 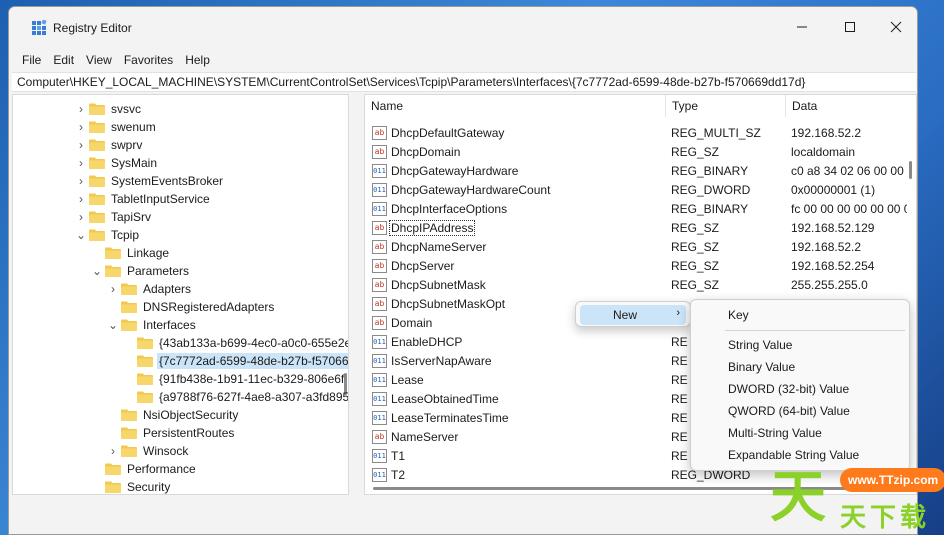 I want to click on value-name: DhcpIPAddress, so click(x=432, y=228).